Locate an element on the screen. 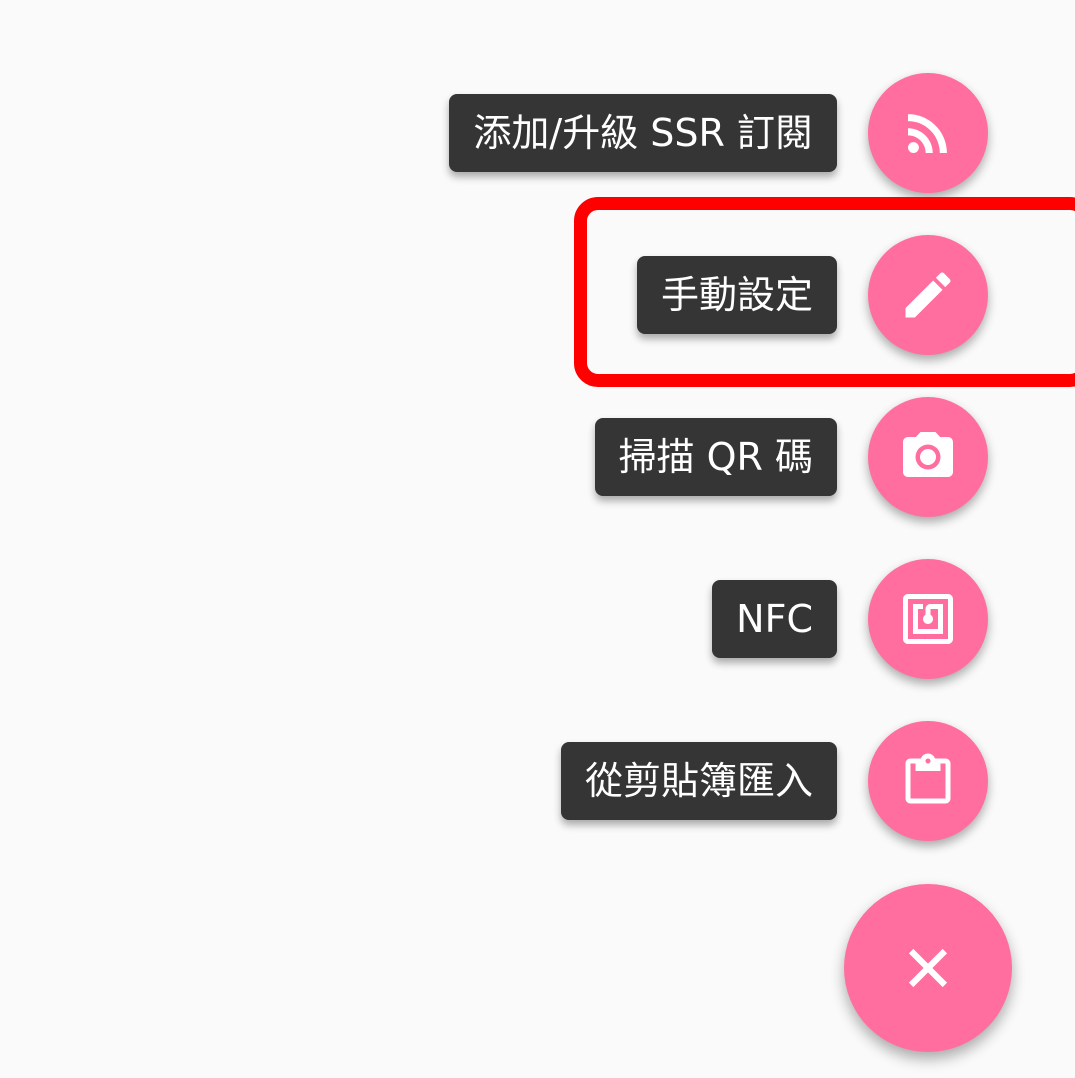  close-icon is located at coordinates (928, 968).